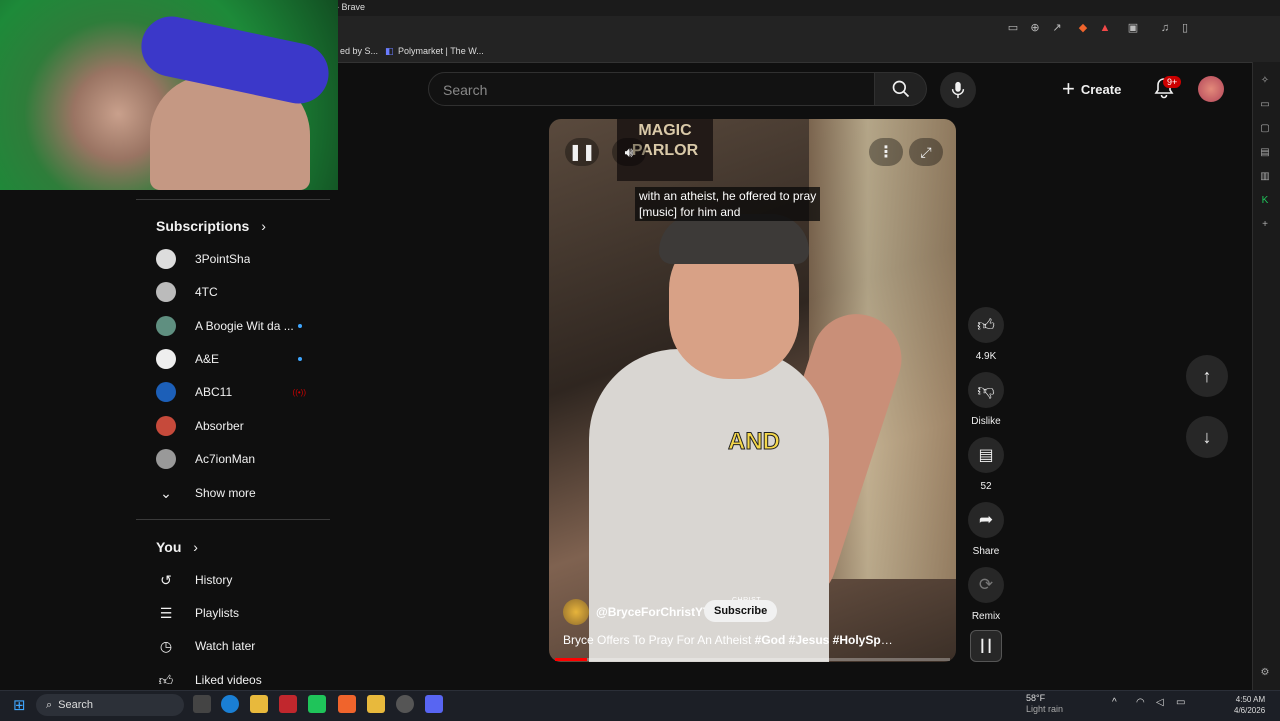 This screenshot has height=721, width=1280. I want to click on taskbar-clock: 4:50 AM 4/6/2026, so click(1249, 705).